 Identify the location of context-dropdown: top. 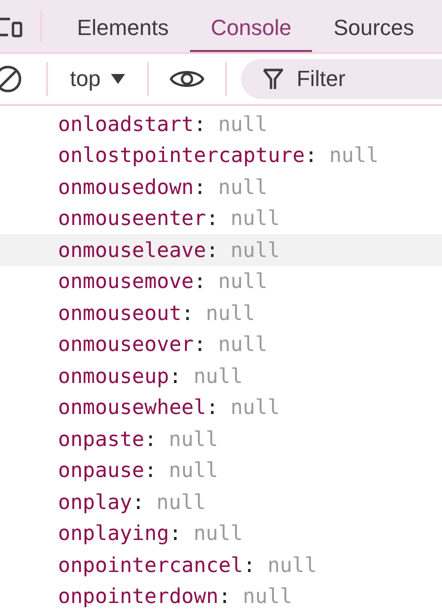
(97, 79).